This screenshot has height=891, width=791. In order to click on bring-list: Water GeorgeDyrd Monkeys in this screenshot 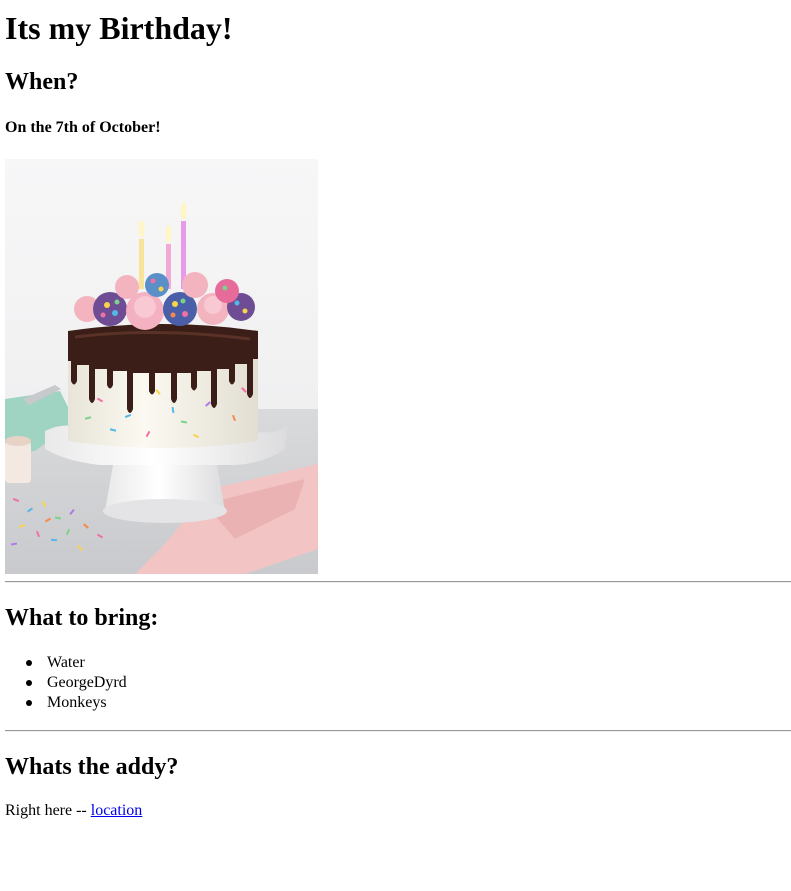, I will do `click(66, 683)`.